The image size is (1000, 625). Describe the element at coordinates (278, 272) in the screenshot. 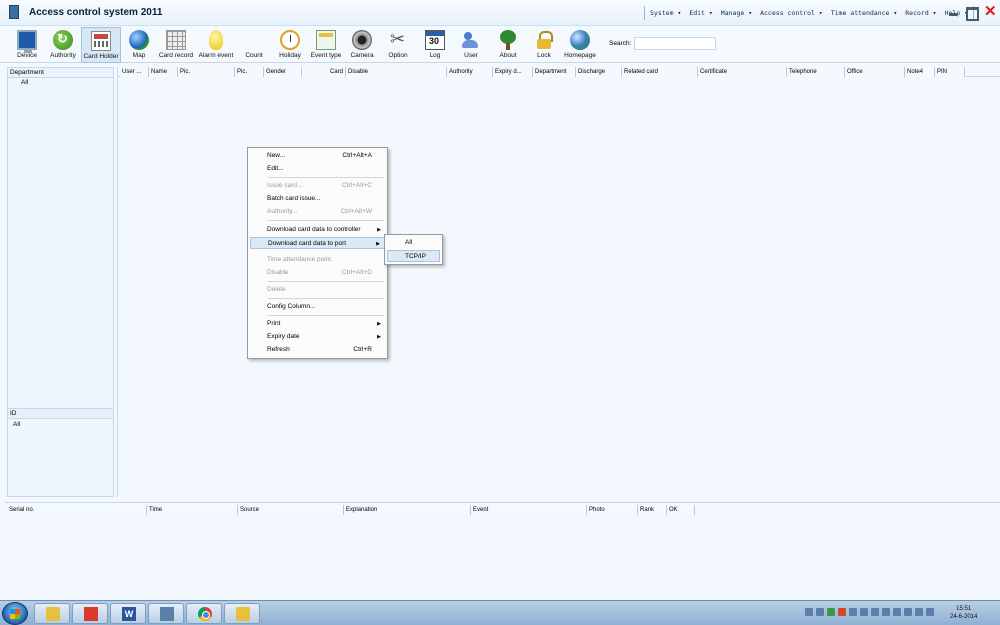

I see `menu-item-label: Disable` at that location.